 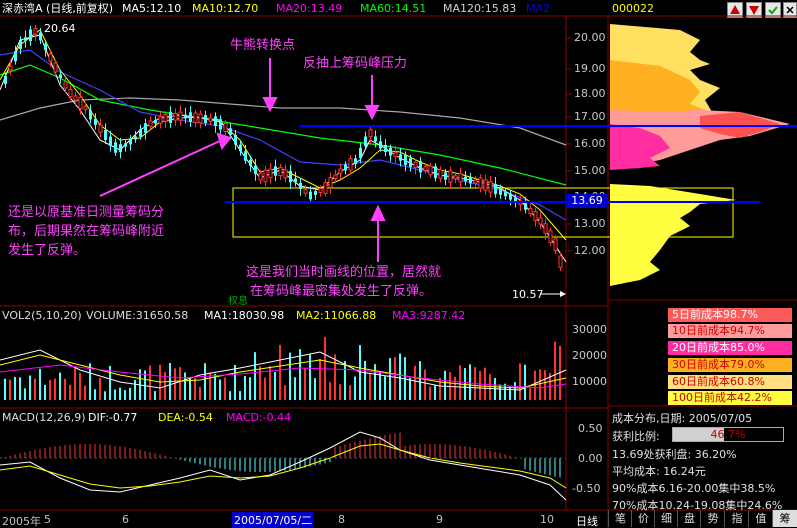 What do you see at coordinates (784, 518) in the screenshot?
I see `tab-chip: 筹` at bounding box center [784, 518].